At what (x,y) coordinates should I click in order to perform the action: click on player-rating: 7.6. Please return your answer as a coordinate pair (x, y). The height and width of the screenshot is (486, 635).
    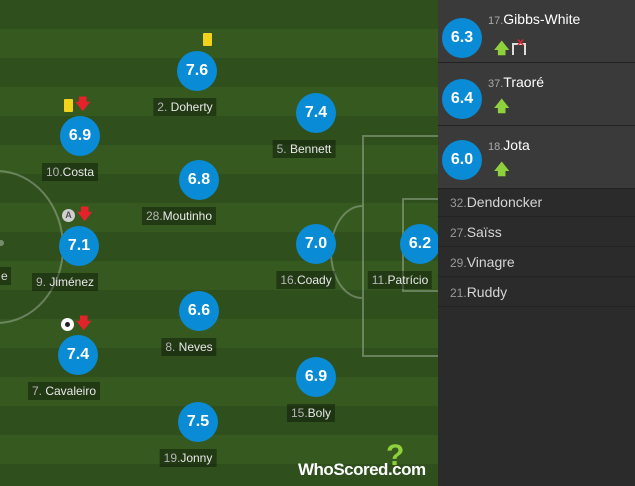
    Looking at the image, I should click on (197, 71).